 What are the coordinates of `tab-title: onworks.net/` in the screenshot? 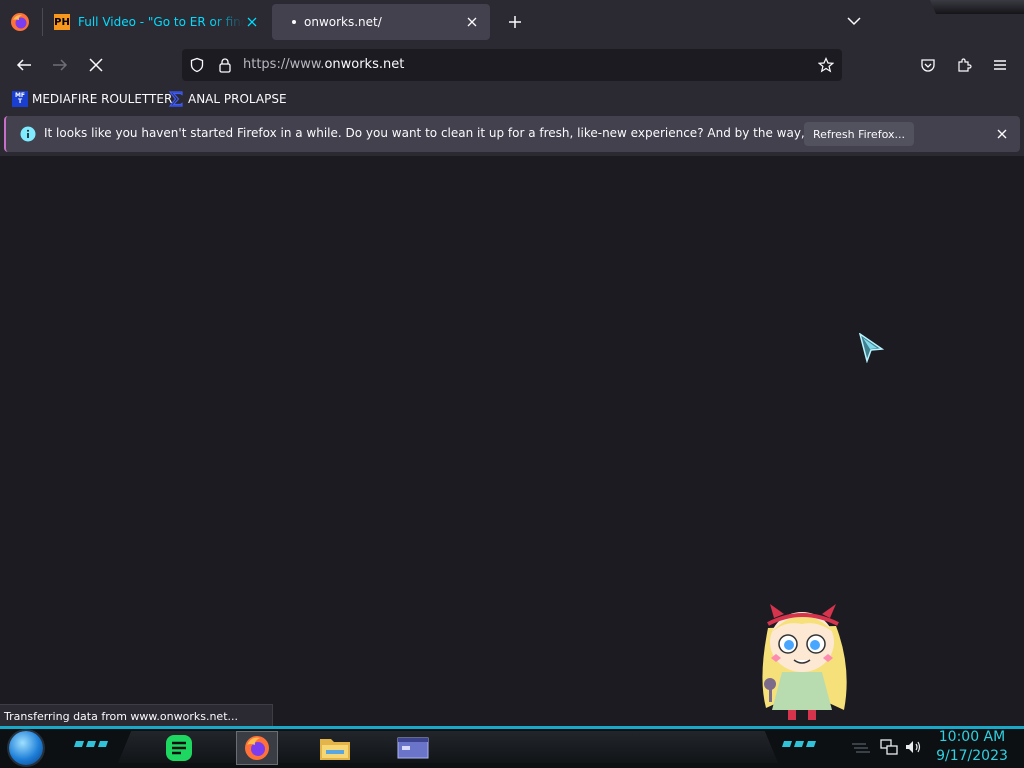 It's located at (343, 22).